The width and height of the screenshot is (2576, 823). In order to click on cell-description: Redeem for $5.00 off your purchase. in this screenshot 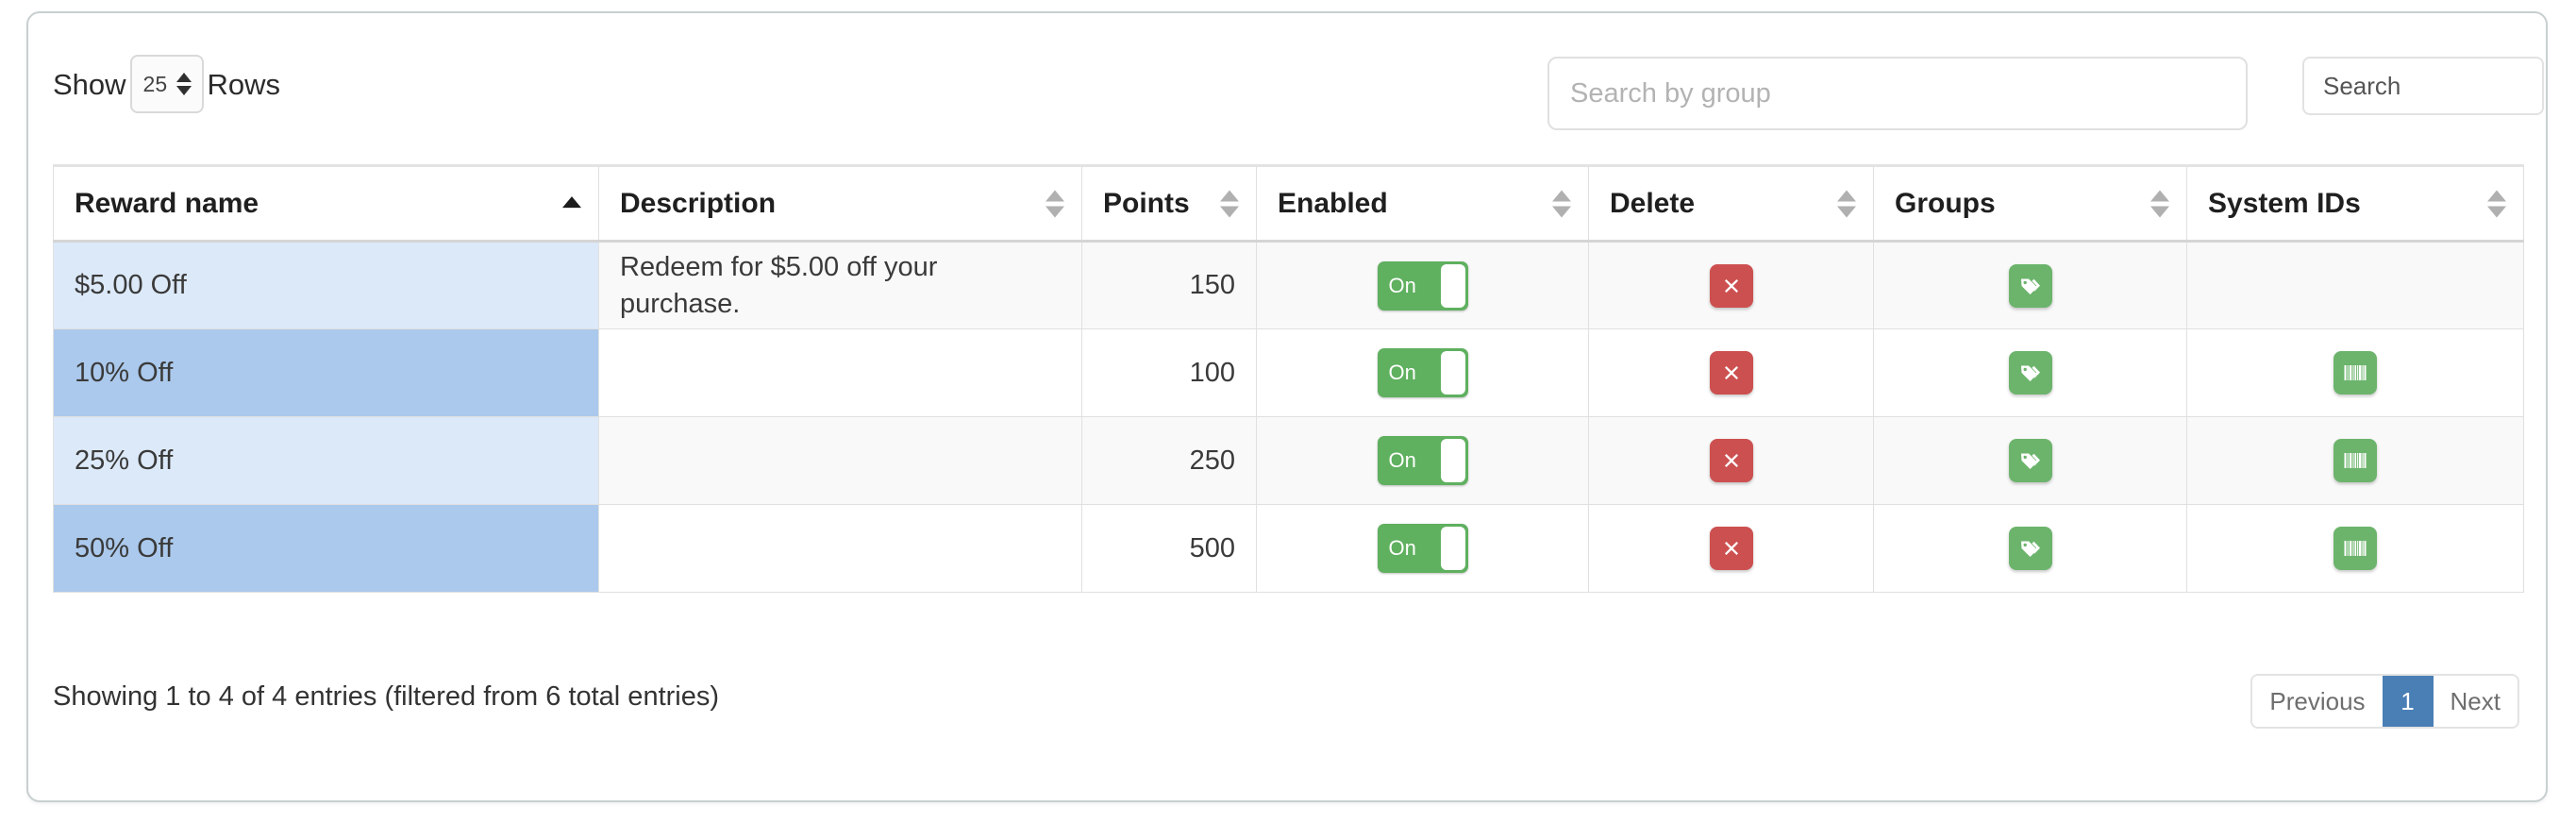, I will do `click(840, 285)`.